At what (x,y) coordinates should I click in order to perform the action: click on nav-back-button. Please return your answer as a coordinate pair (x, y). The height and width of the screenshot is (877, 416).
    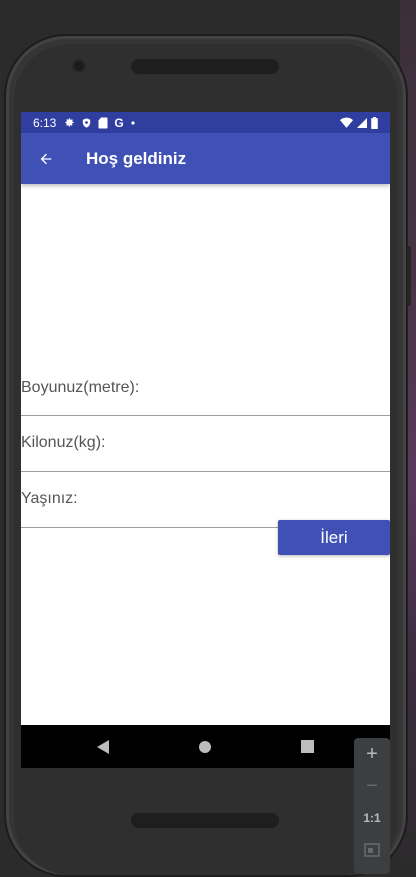
    Looking at the image, I should click on (103, 746).